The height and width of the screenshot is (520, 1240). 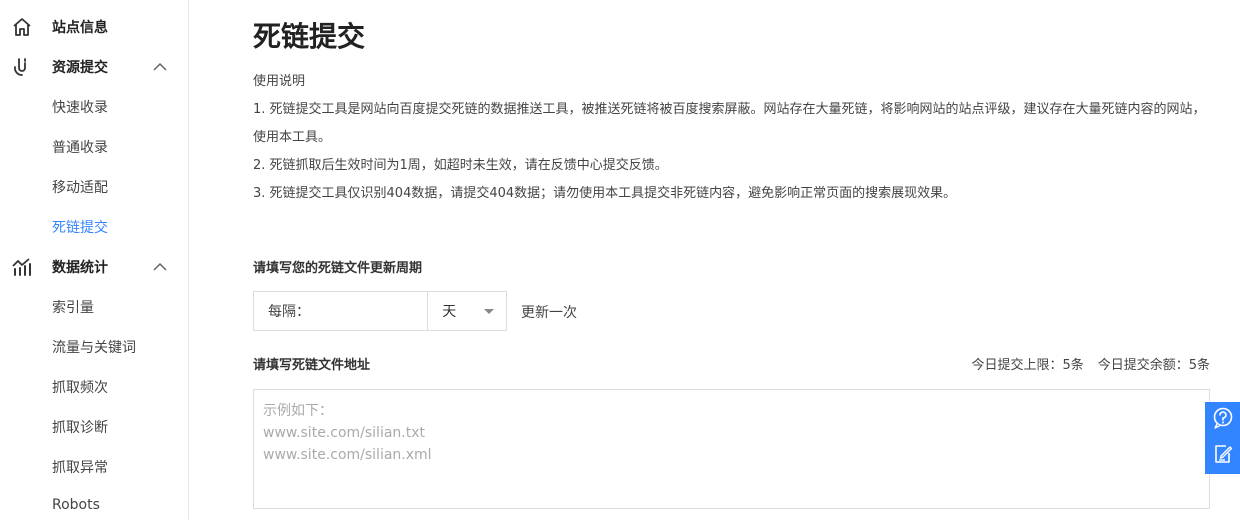 What do you see at coordinates (338, 268) in the screenshot?
I see `period-label: 请填写您的死链文件更新周期` at bounding box center [338, 268].